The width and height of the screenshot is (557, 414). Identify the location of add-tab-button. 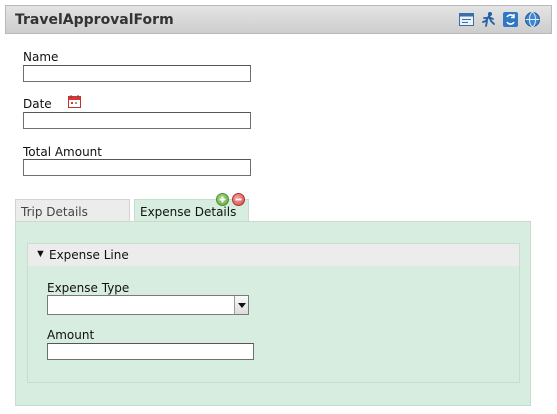
(222, 199).